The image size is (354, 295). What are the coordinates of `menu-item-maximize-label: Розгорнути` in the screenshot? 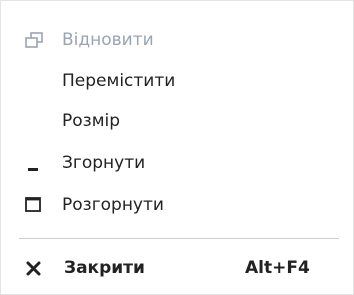 It's located at (113, 205).